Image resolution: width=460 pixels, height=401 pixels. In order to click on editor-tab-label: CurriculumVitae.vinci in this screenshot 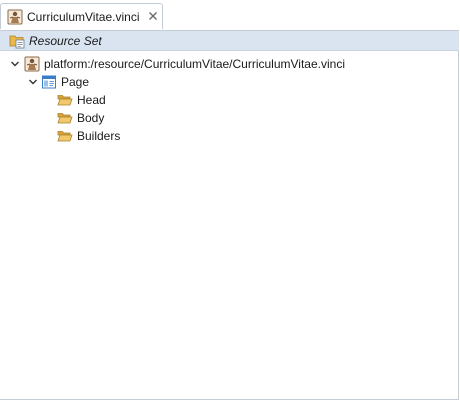, I will do `click(83, 17)`.